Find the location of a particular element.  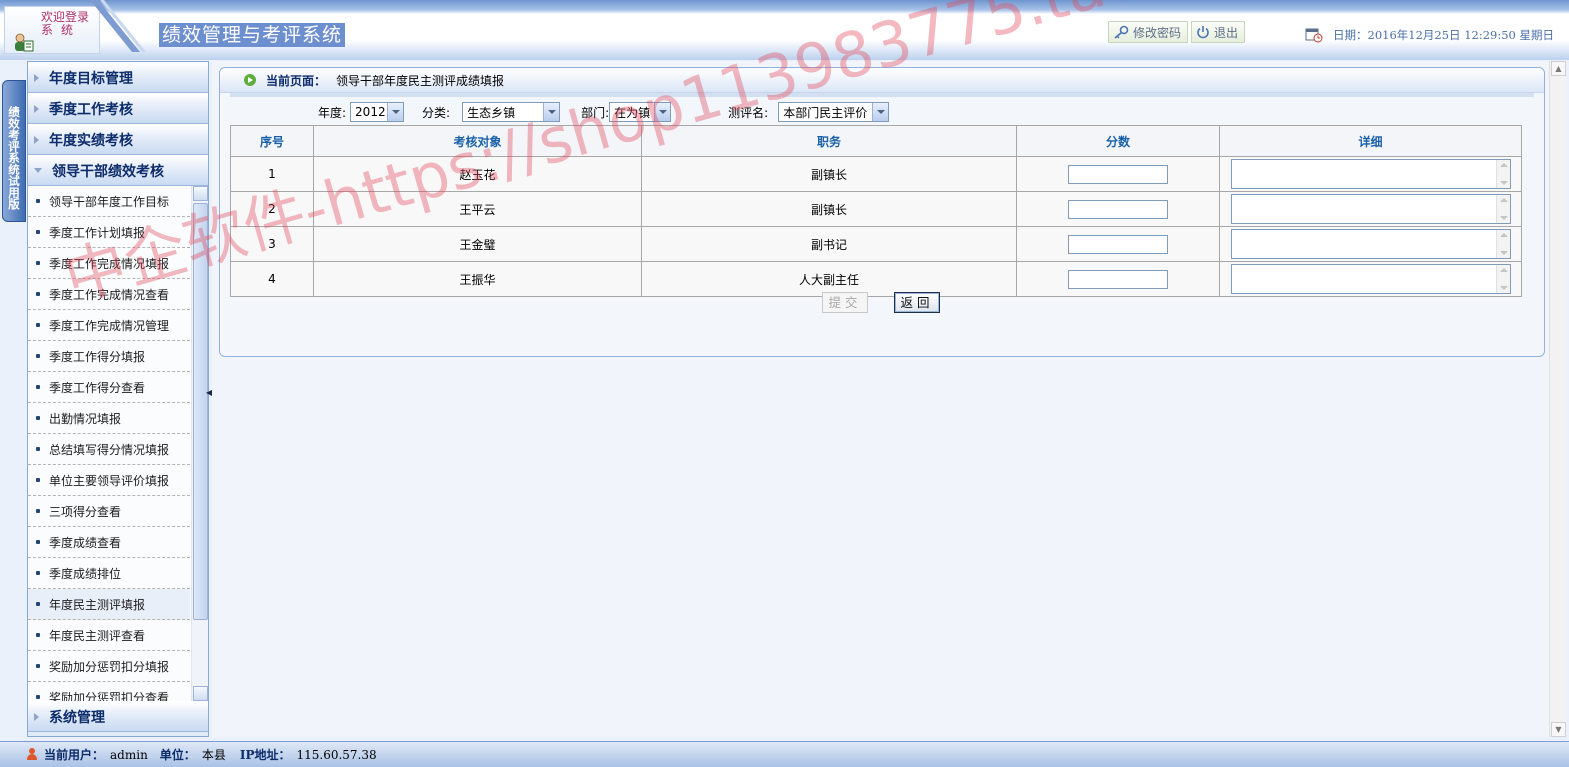

back-button: 返回 is located at coordinates (917, 302).